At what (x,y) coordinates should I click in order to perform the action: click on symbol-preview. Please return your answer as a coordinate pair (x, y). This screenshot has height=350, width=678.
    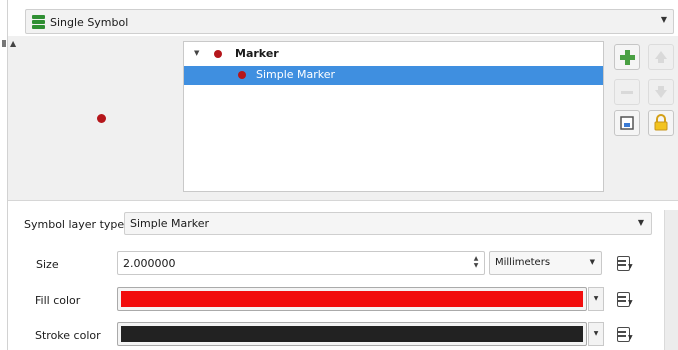
    Looking at the image, I should click on (101, 118).